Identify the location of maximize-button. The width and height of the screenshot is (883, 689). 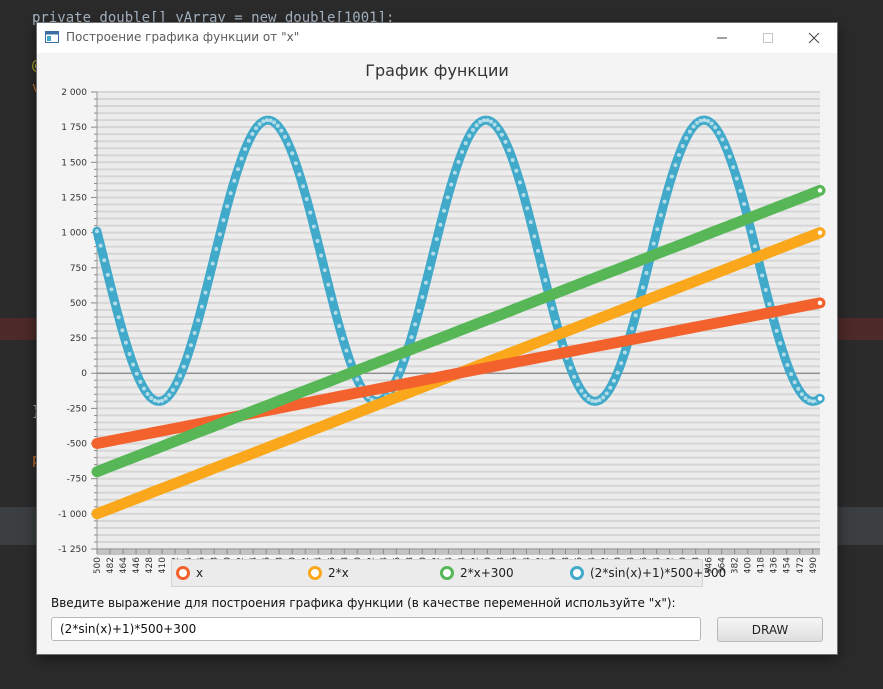
(768, 38).